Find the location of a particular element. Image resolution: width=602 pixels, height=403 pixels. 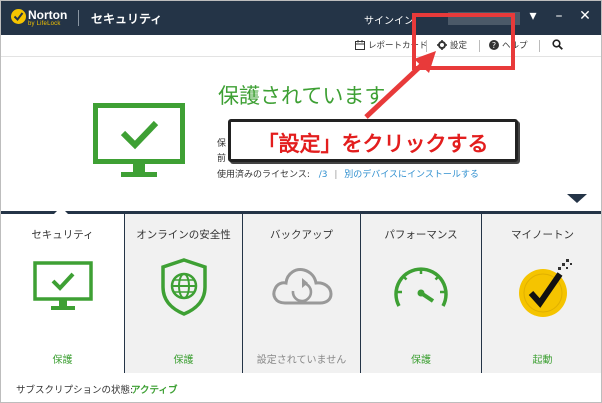

cloud-backup-icon is located at coordinates (301, 288).